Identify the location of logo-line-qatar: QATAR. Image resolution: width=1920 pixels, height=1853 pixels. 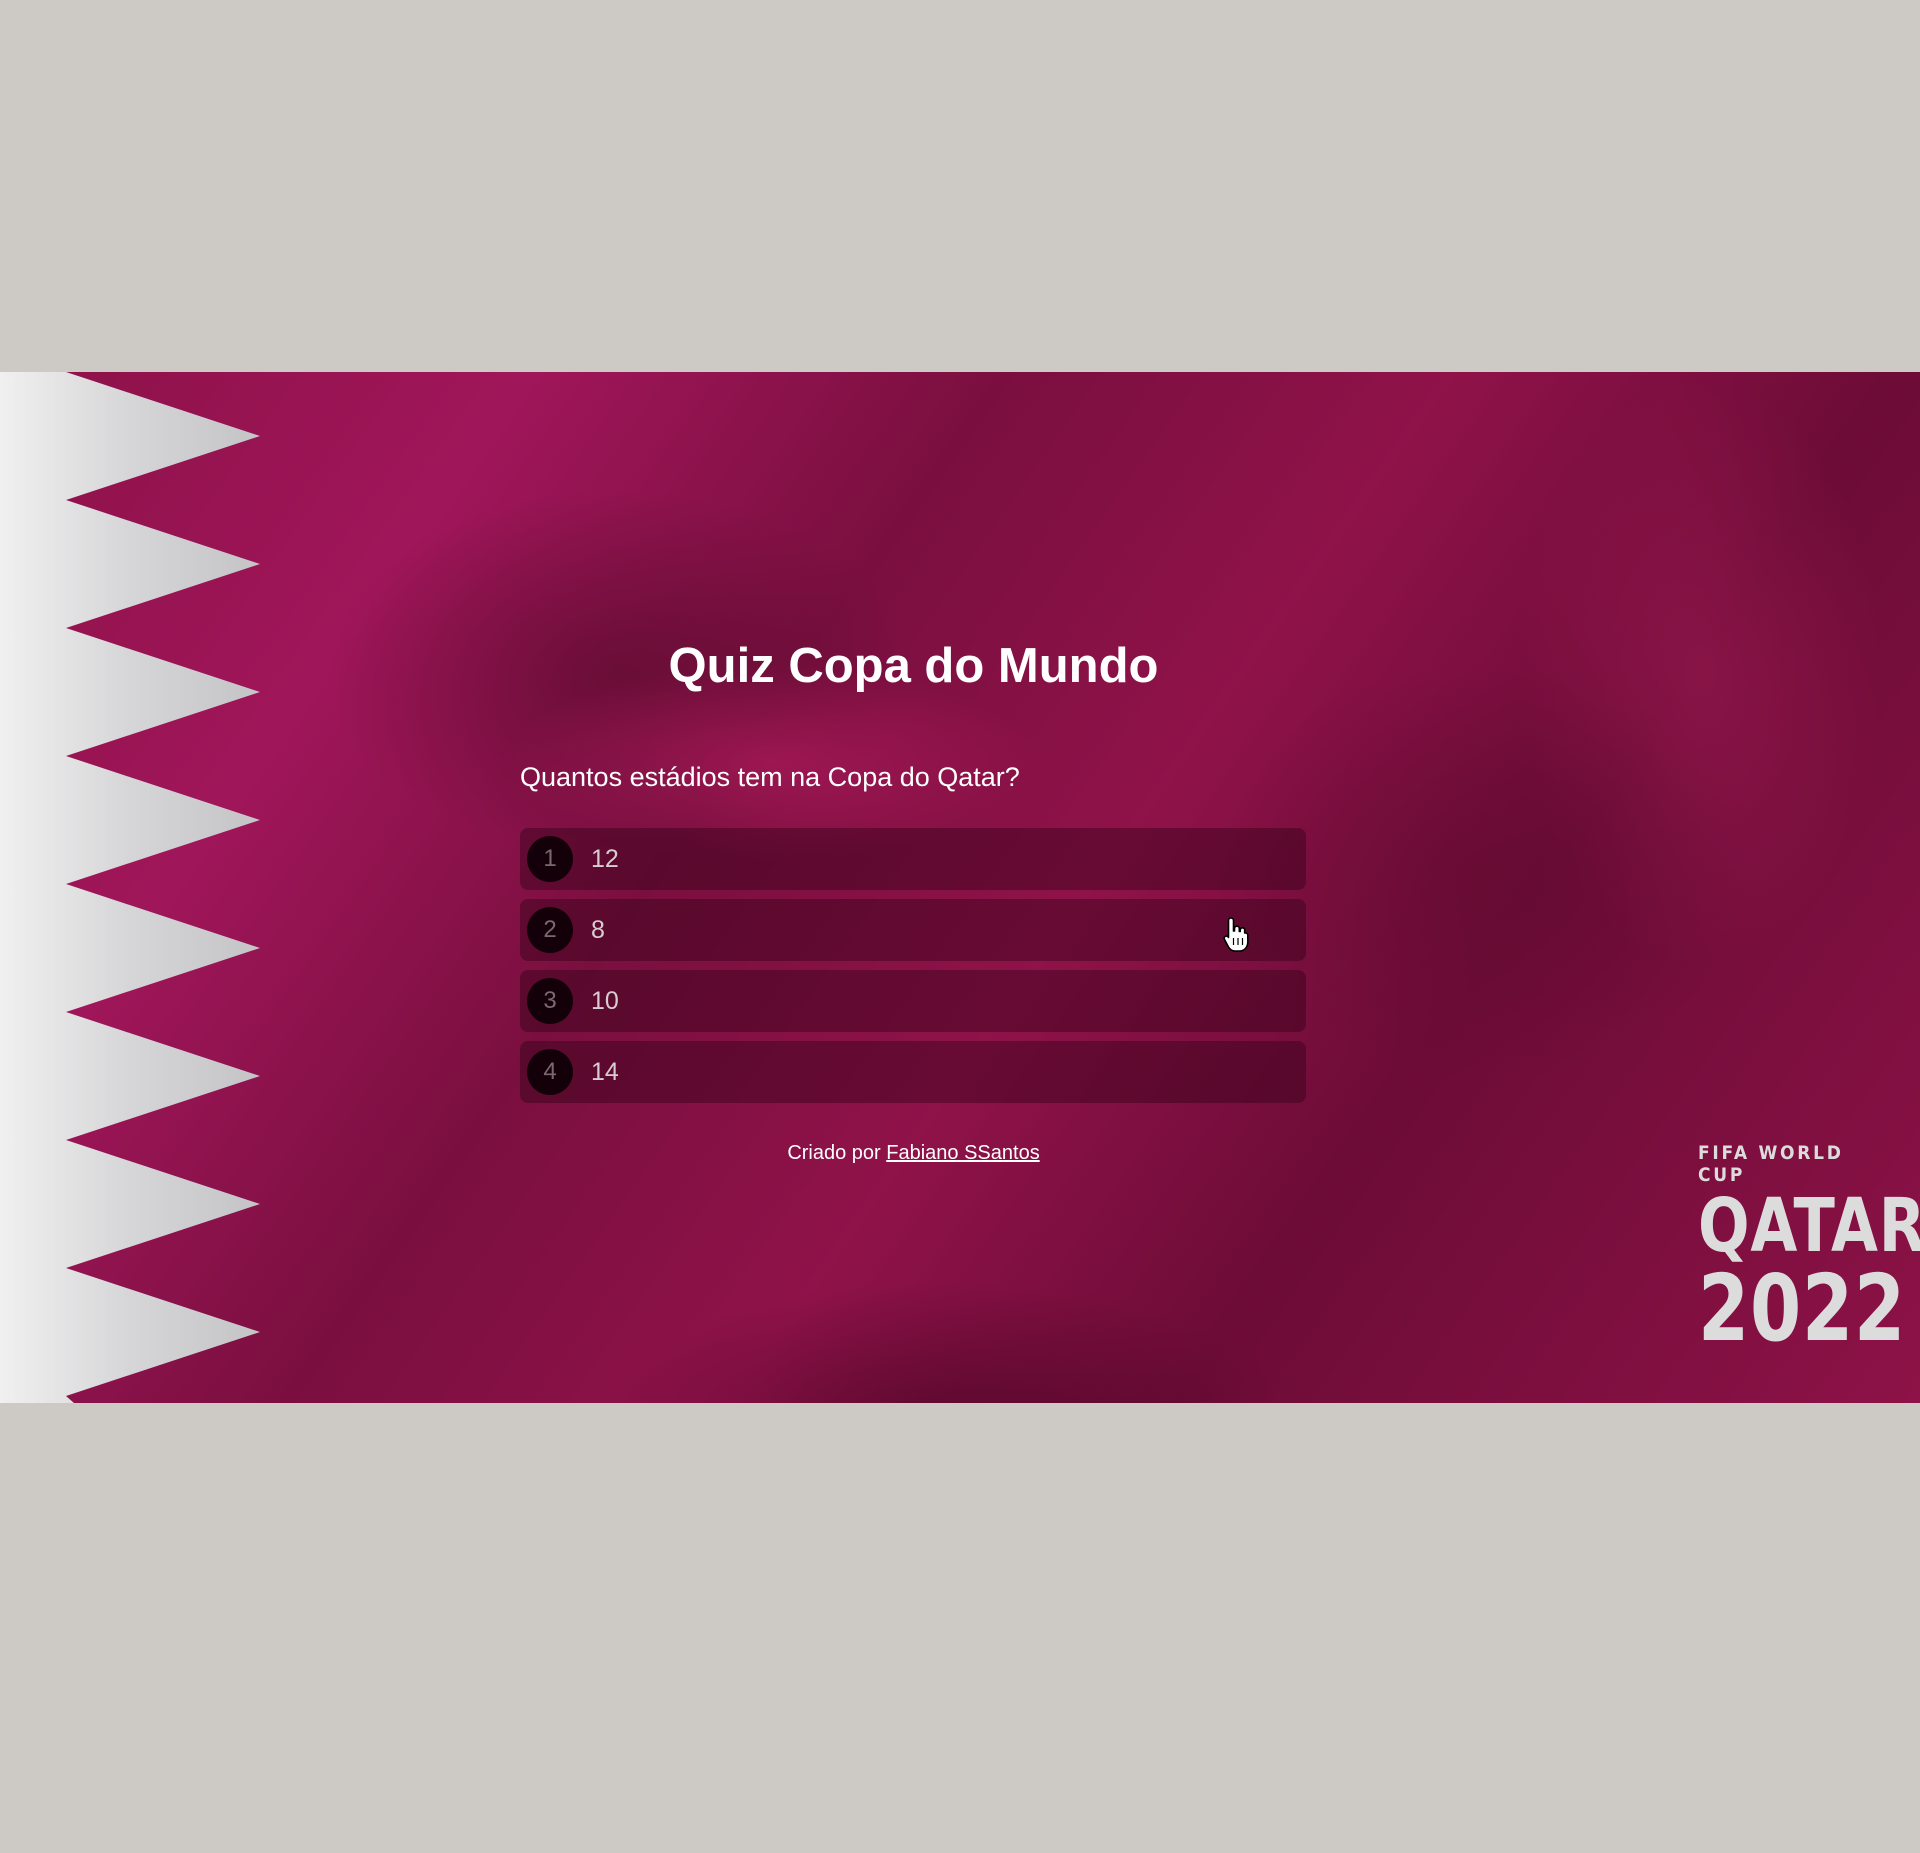
(1809, 1226).